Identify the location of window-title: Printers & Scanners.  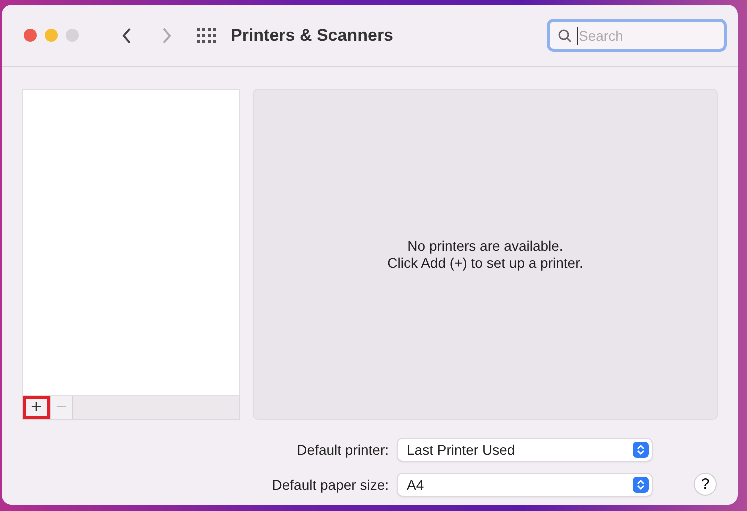
(312, 36).